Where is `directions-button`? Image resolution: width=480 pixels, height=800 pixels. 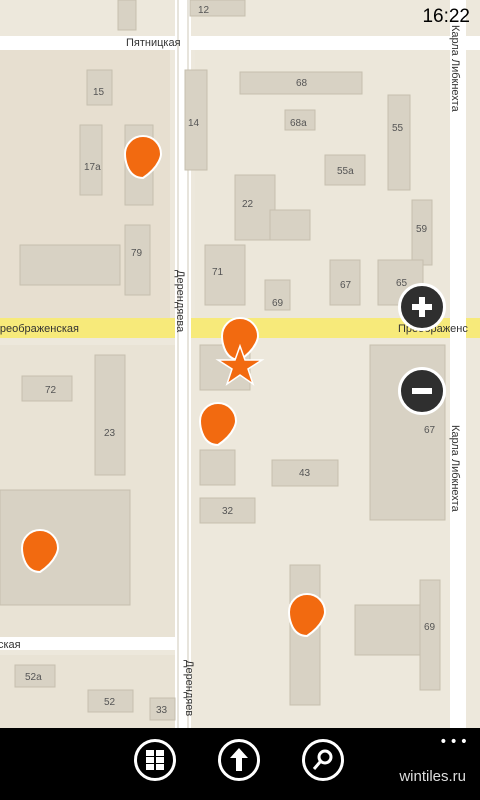
directions-button is located at coordinates (239, 760).